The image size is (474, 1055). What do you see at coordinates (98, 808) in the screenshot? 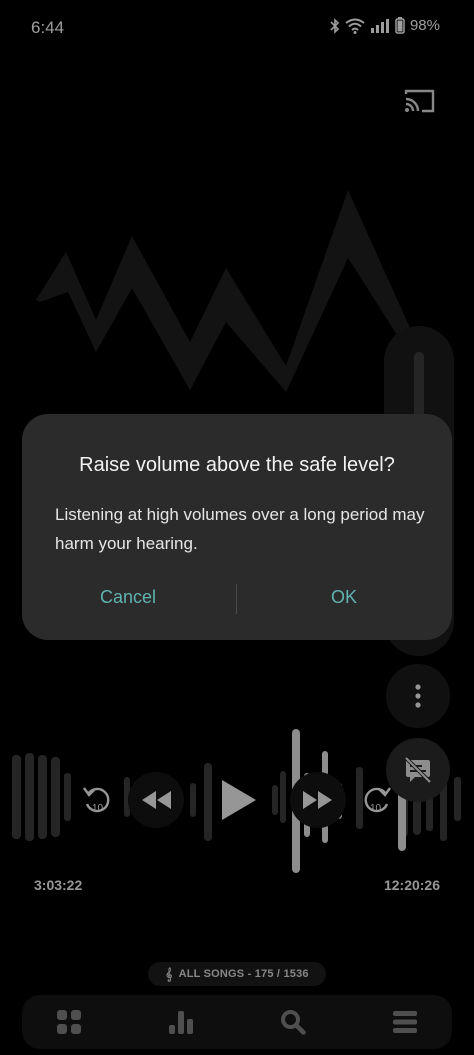
I see `rewind-seconds: 10` at bounding box center [98, 808].